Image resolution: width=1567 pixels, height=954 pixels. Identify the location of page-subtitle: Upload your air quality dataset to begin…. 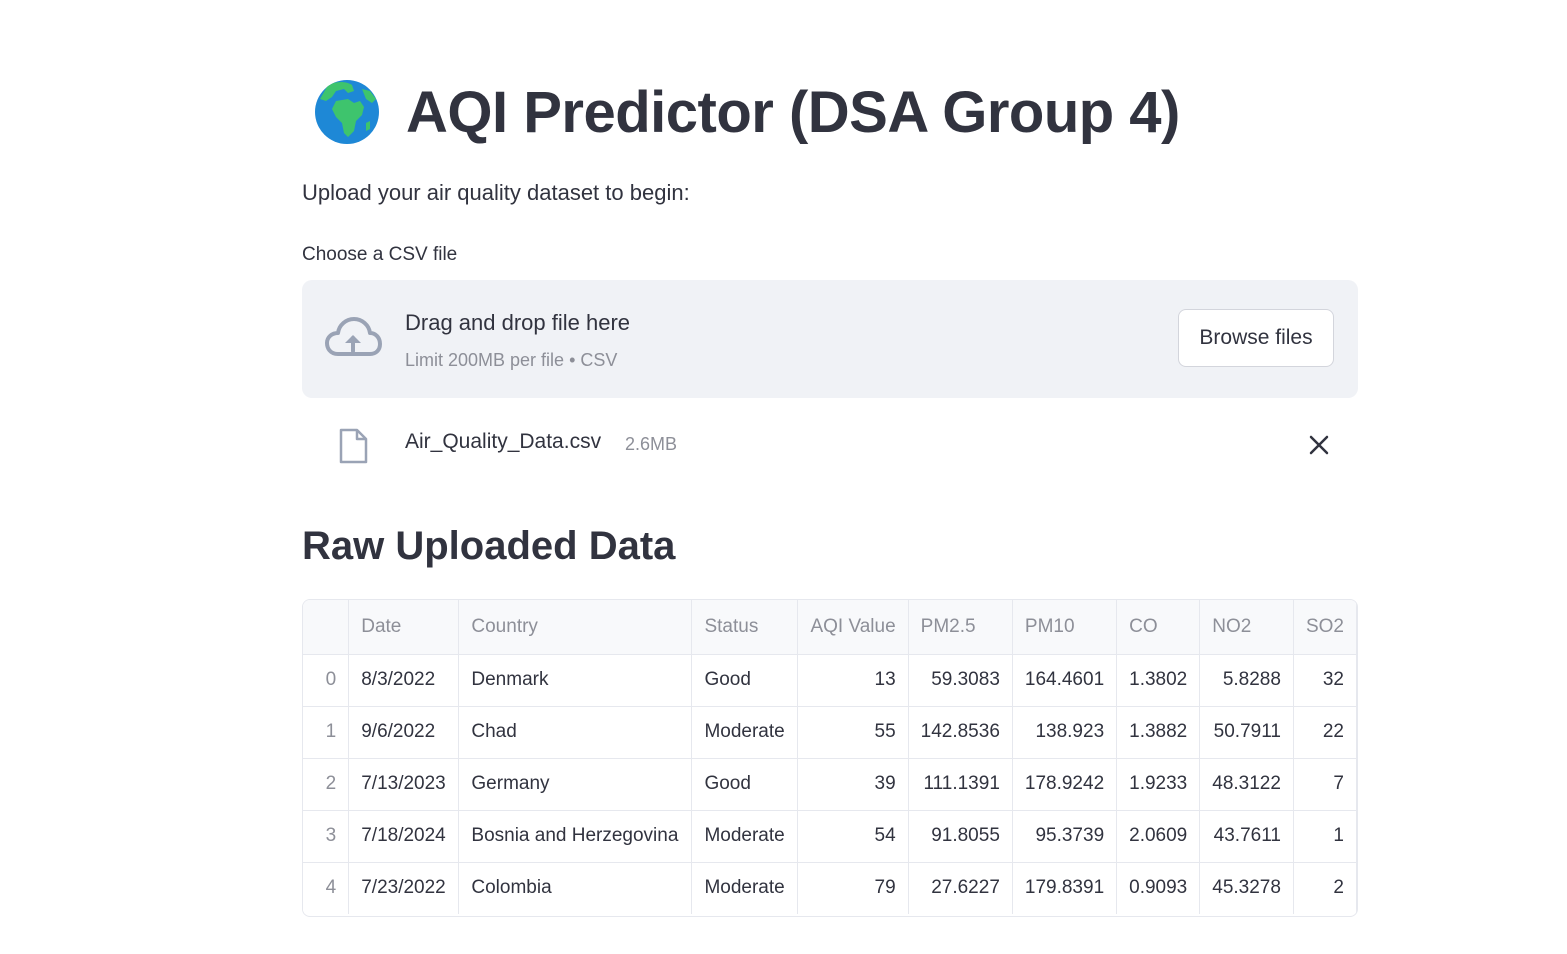
(496, 192).